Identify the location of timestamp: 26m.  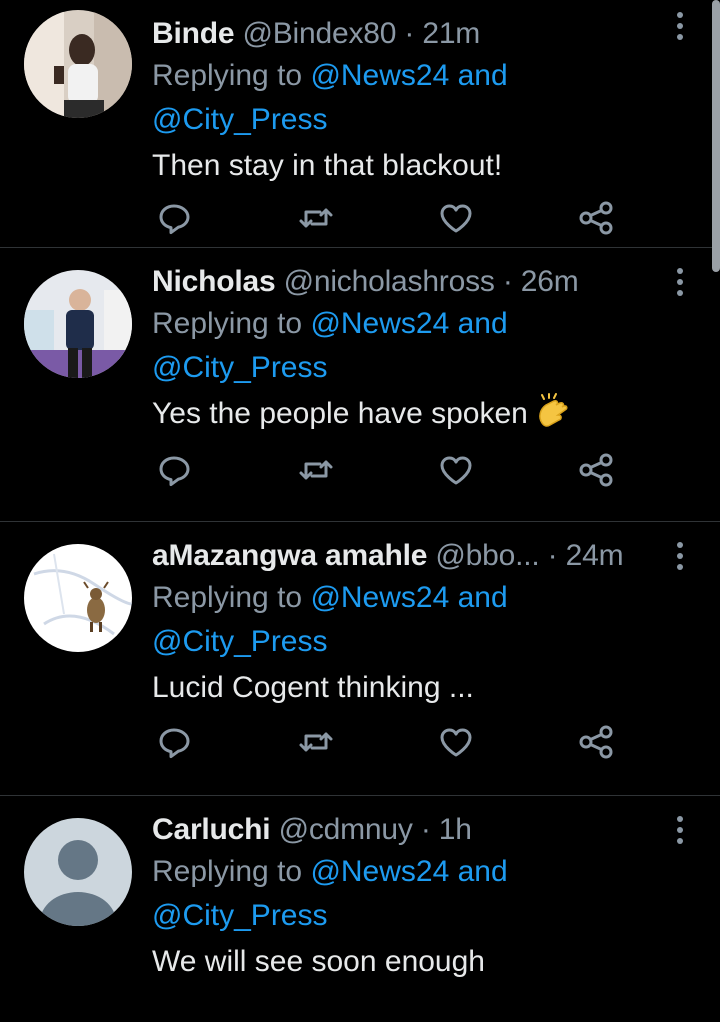
(550, 281).